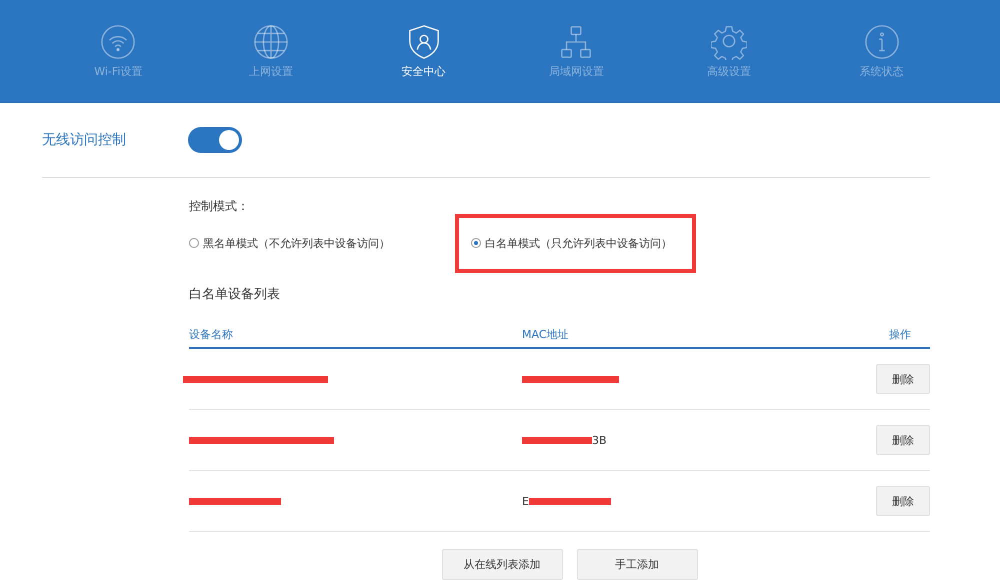 The width and height of the screenshot is (1000, 580). Describe the element at coordinates (729, 71) in the screenshot. I see `nav-label: 高级设置` at that location.